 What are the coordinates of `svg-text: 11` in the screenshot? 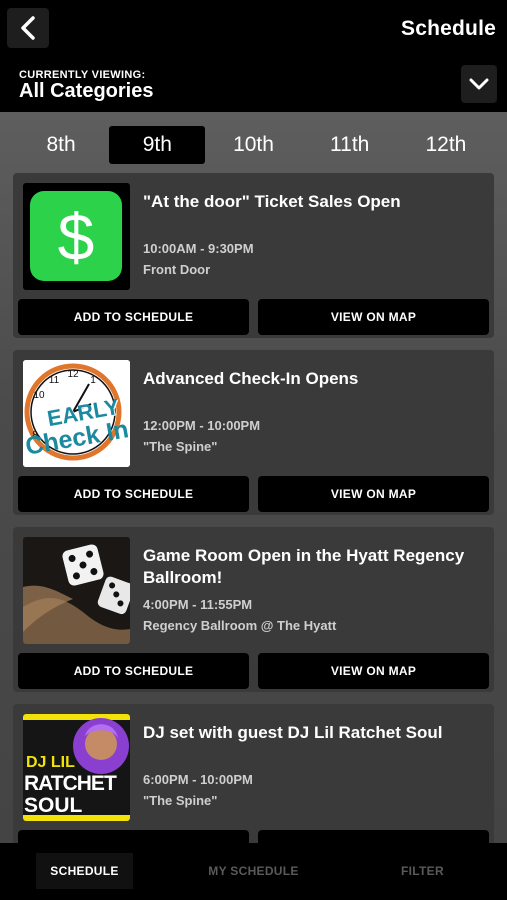 It's located at (54, 380).